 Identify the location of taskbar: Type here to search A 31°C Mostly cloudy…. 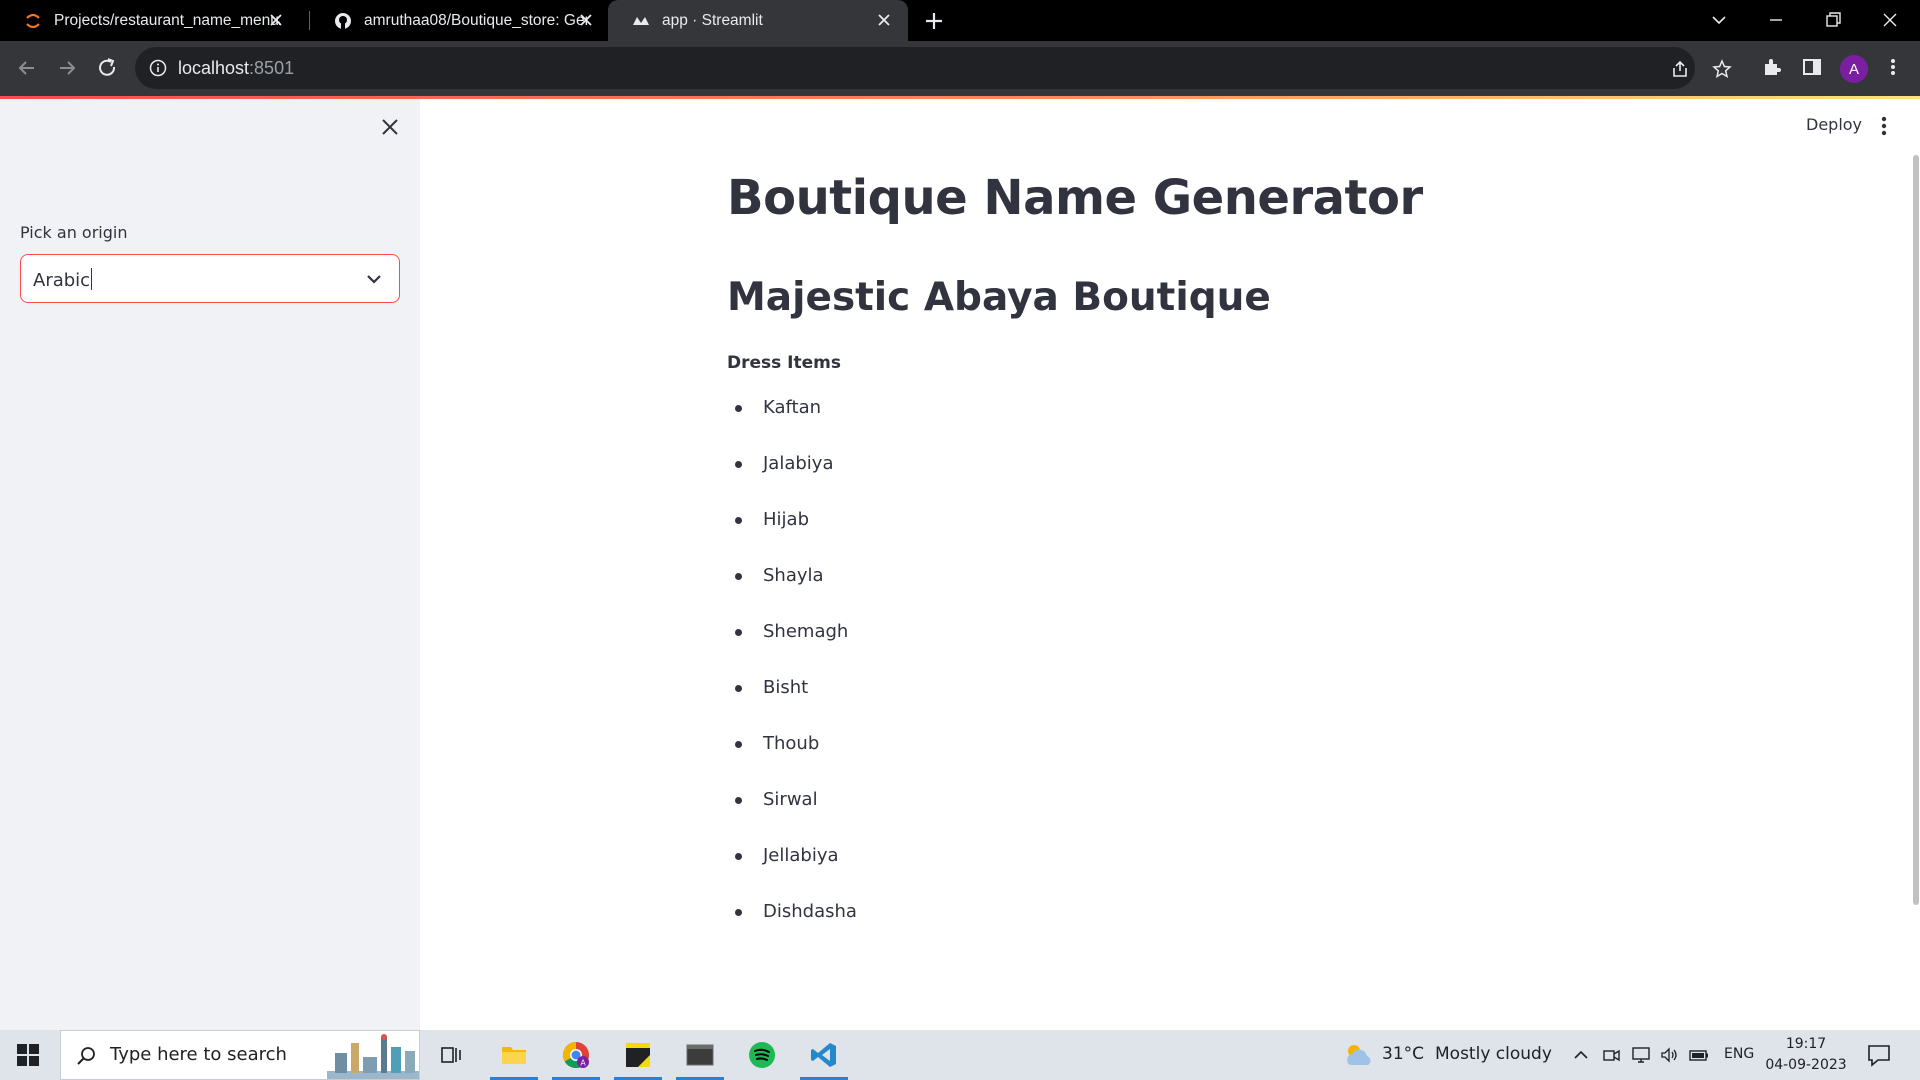
(960, 1055).